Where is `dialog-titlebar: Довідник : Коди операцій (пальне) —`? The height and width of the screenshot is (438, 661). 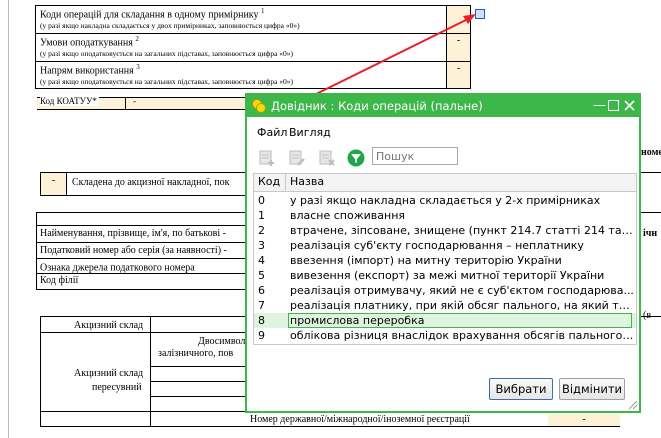 dialog-titlebar: Довідник : Коди операцій (пальне) — is located at coordinates (443, 106).